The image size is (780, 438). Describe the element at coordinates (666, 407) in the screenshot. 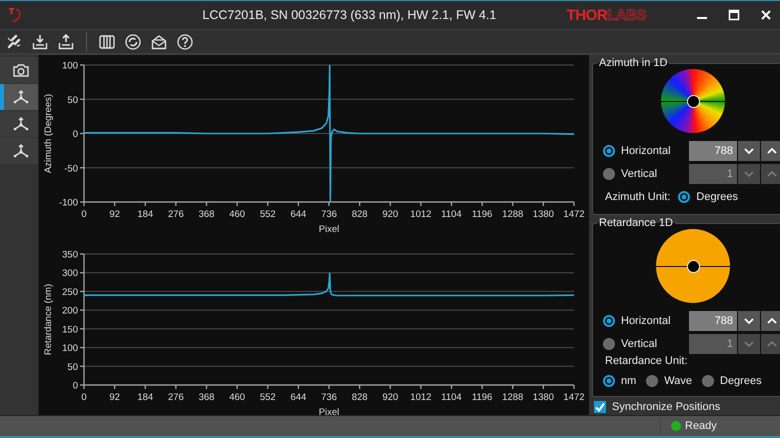

I see `checkbox-label: Synchronize Positions` at that location.